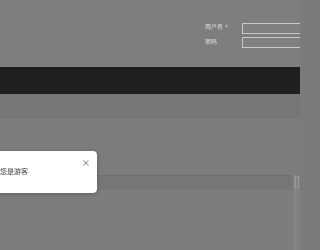  I want to click on password-label: 密码, so click(211, 42).